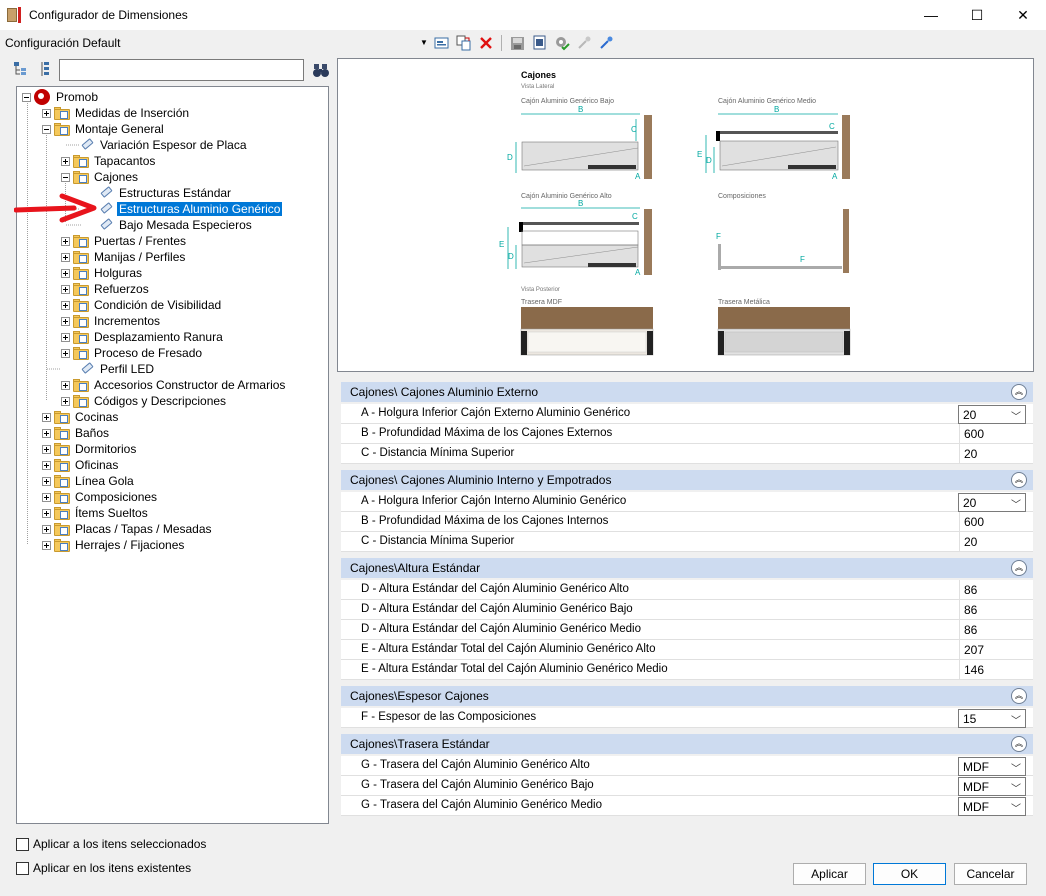 This screenshot has width=1046, height=896. What do you see at coordinates (21, 69) in the screenshot?
I see `expand-tree-icon` at bounding box center [21, 69].